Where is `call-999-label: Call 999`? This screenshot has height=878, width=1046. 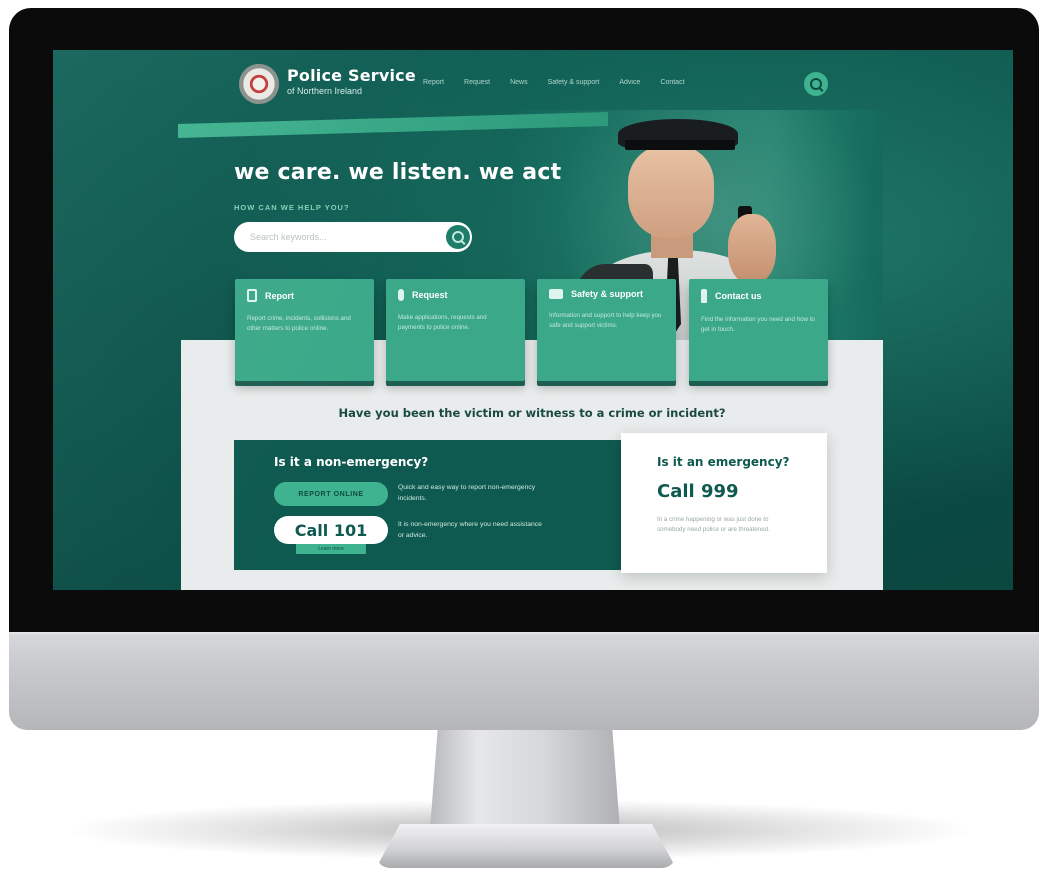
call-999-label: Call 999 is located at coordinates (698, 491).